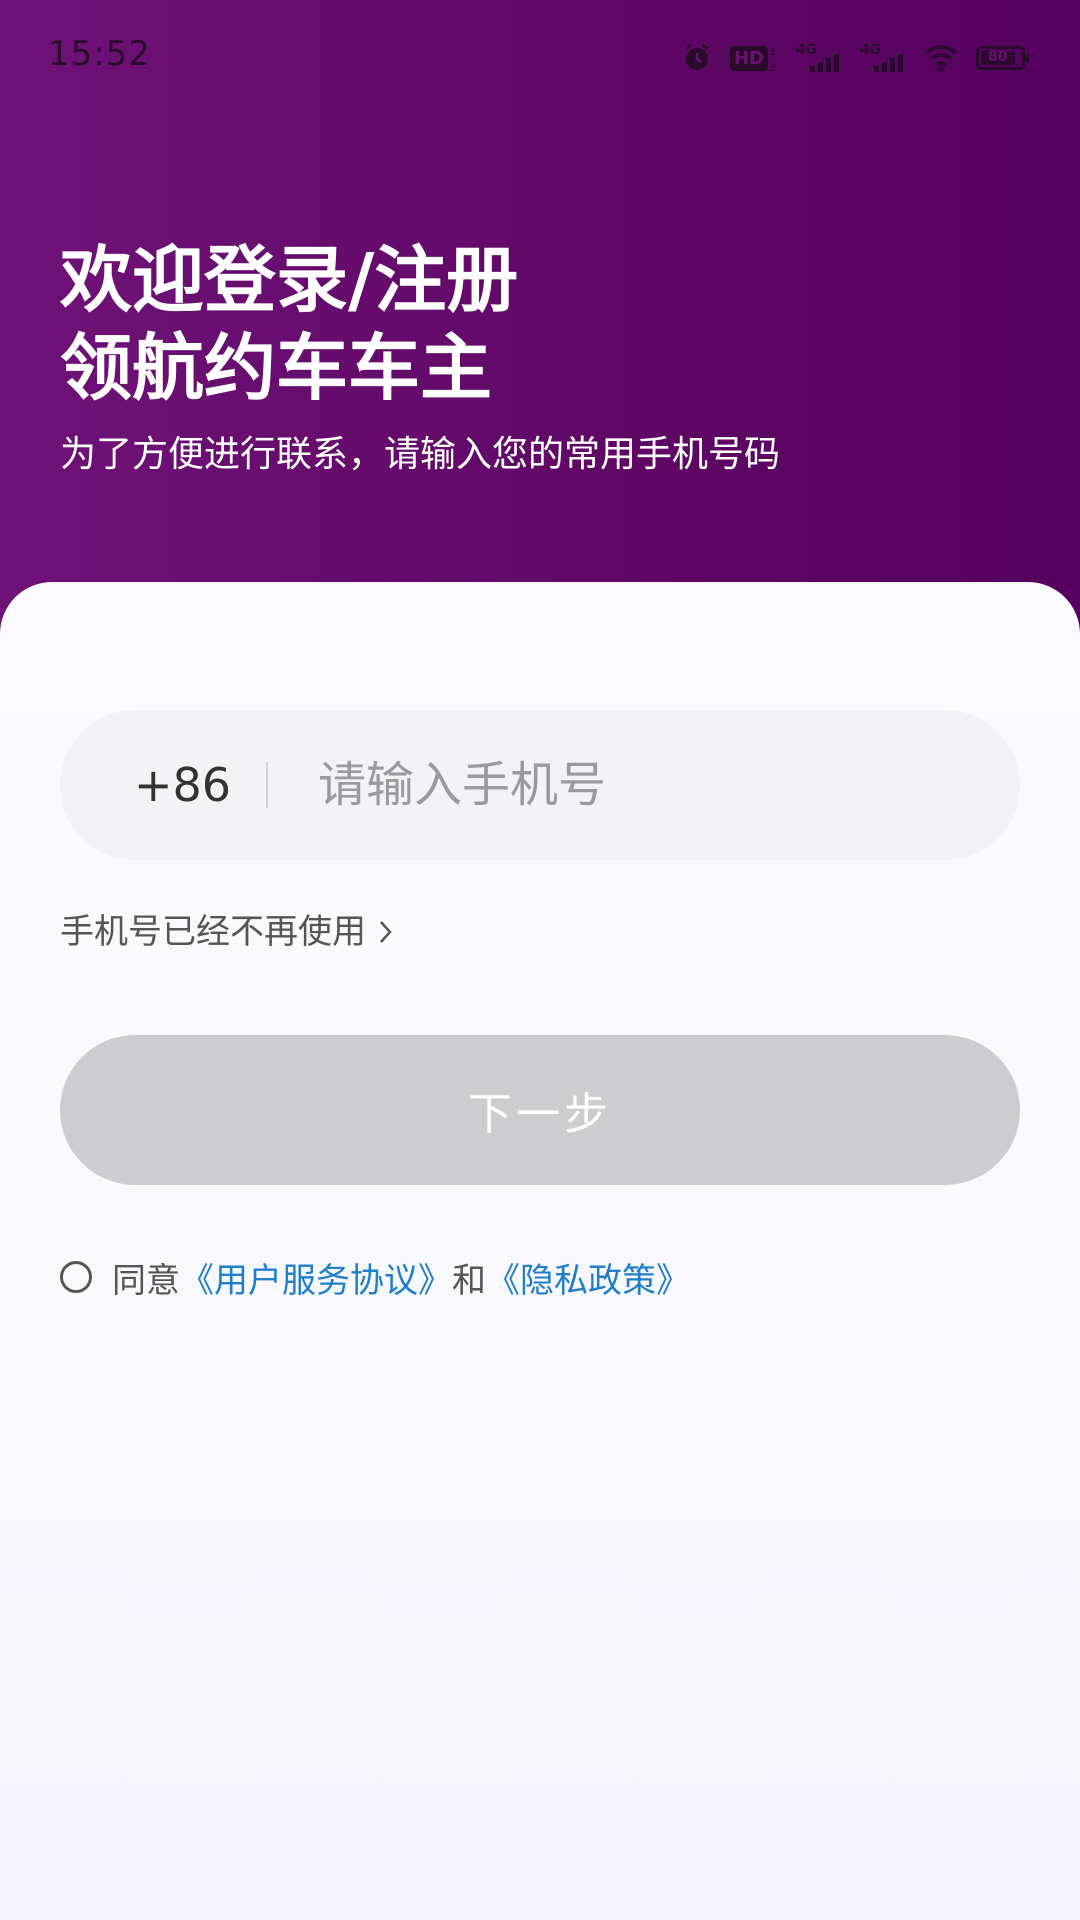 The image size is (1080, 1920). I want to click on phone-input, so click(648, 785).